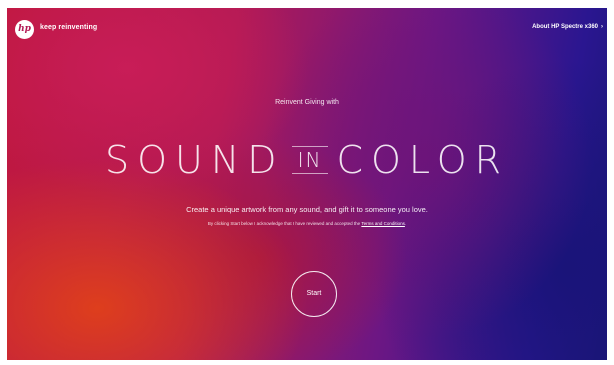  Describe the element at coordinates (314, 294) in the screenshot. I see `start-button: Start` at that location.